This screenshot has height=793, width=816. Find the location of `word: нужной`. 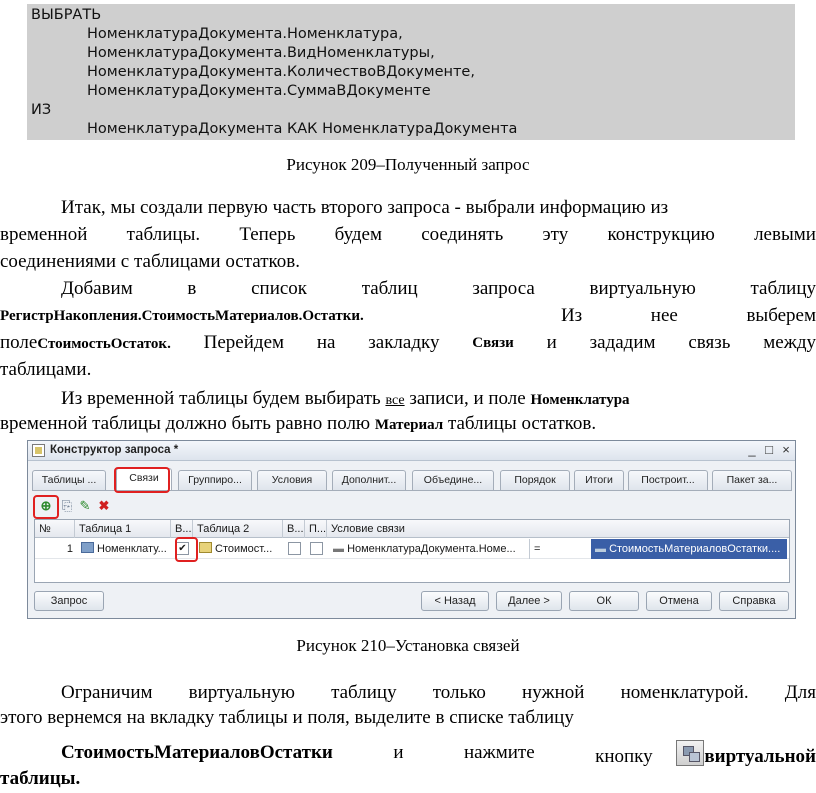

word: нужной is located at coordinates (553, 692).